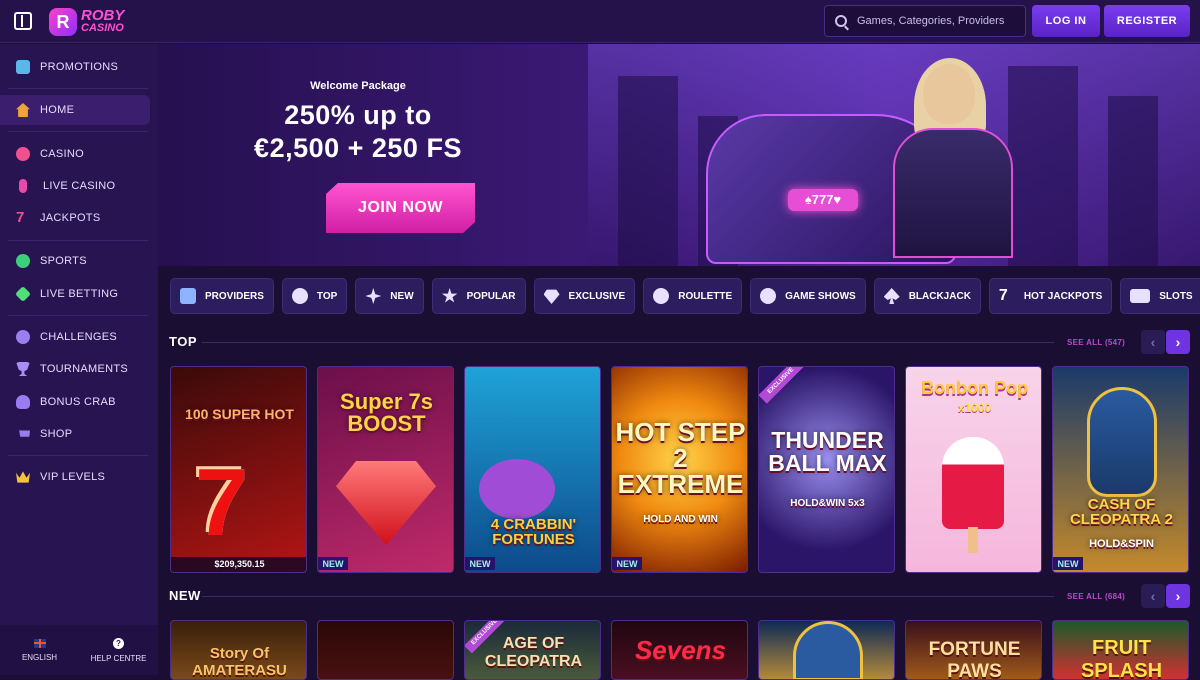 This screenshot has height=680, width=1200. I want to click on sidebar-item-jackpots: 7 JACKPOTS, so click(75, 218).